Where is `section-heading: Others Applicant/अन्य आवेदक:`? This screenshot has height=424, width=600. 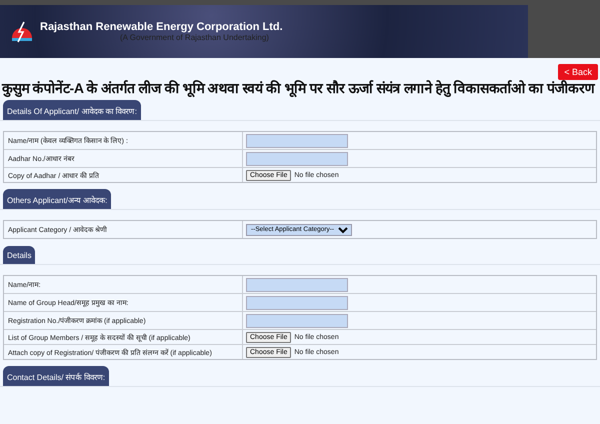
section-heading: Others Applicant/अन्य आवेदक: is located at coordinates (57, 199).